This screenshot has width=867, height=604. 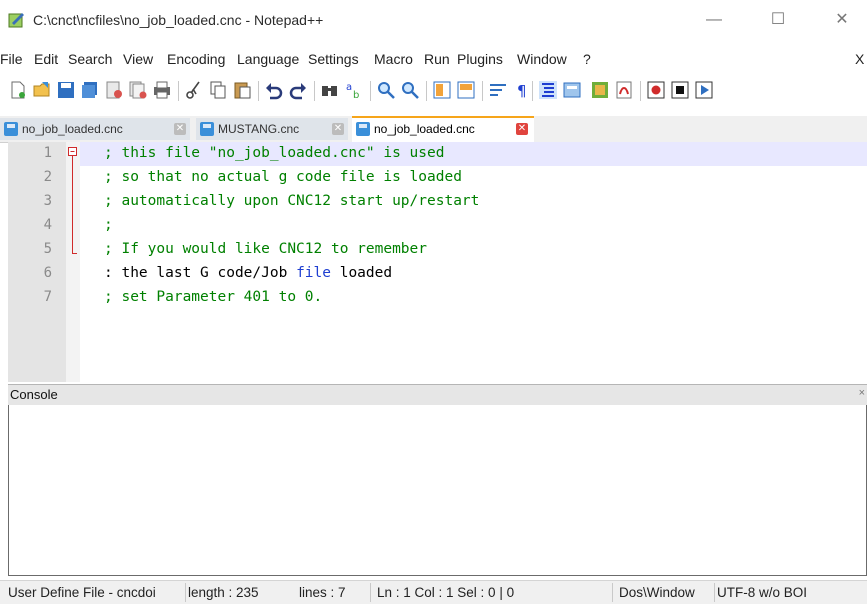 I want to click on notepadpp-app-icon, so click(x=16, y=20).